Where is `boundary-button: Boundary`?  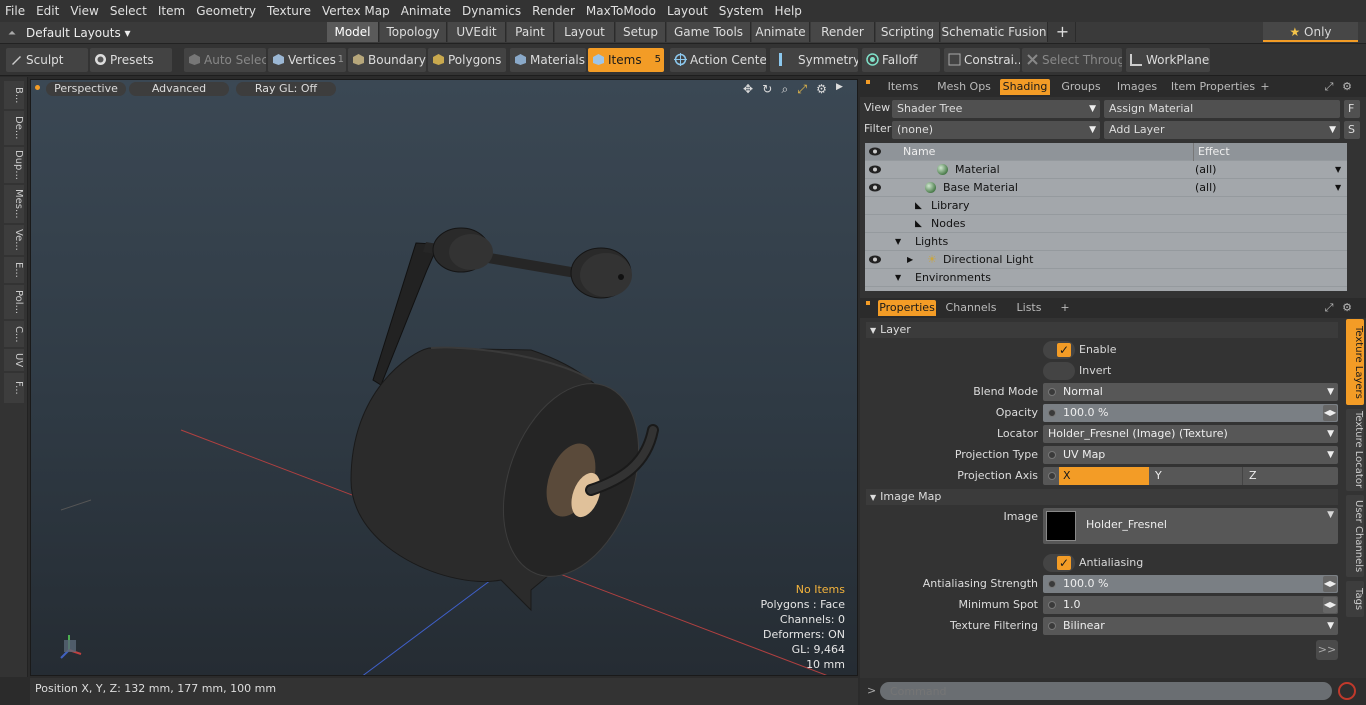 boundary-button: Boundary is located at coordinates (387, 60).